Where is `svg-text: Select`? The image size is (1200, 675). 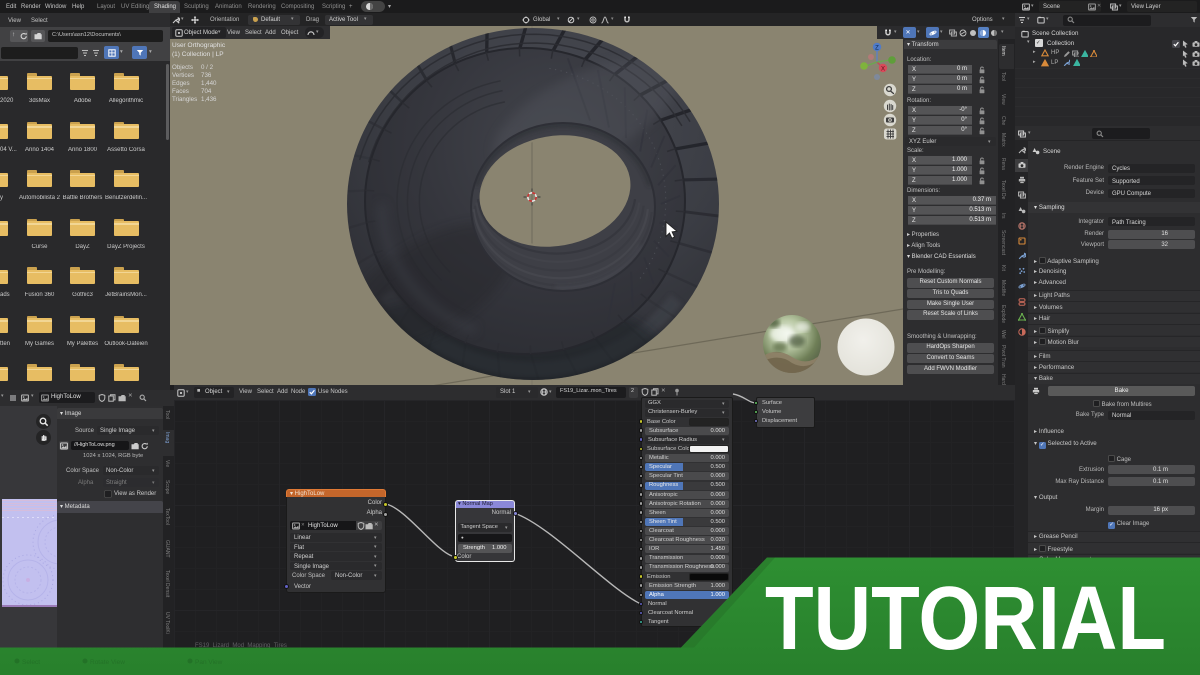
svg-text: Select is located at coordinates (31, 662).